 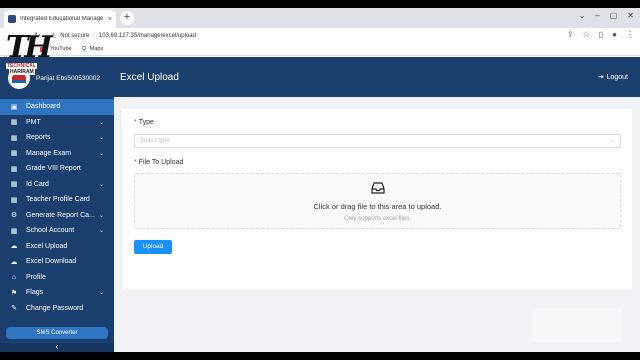 What do you see at coordinates (630, 34) in the screenshot?
I see `menu-dots-icon: ⋮` at bounding box center [630, 34].